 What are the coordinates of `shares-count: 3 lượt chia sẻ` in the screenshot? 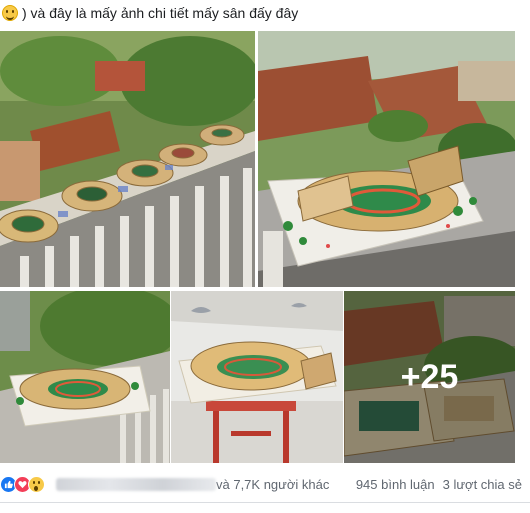 It's located at (482, 484).